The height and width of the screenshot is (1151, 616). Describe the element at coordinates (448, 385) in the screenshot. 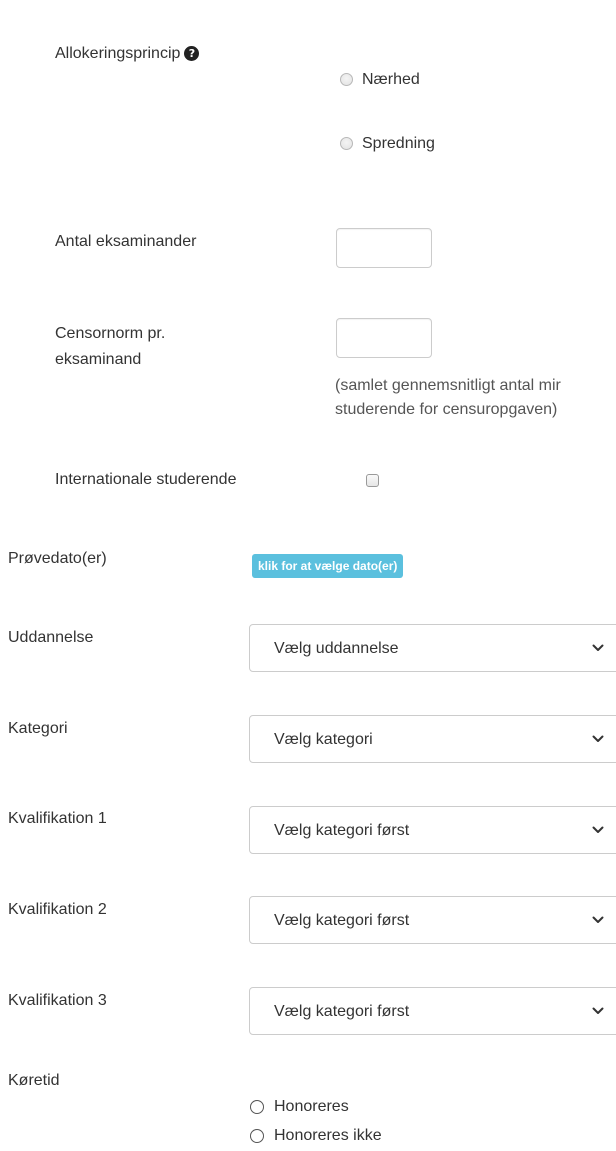

I see `censor-norm-help-line1: (samlet gennemsnitligt antal mir` at that location.